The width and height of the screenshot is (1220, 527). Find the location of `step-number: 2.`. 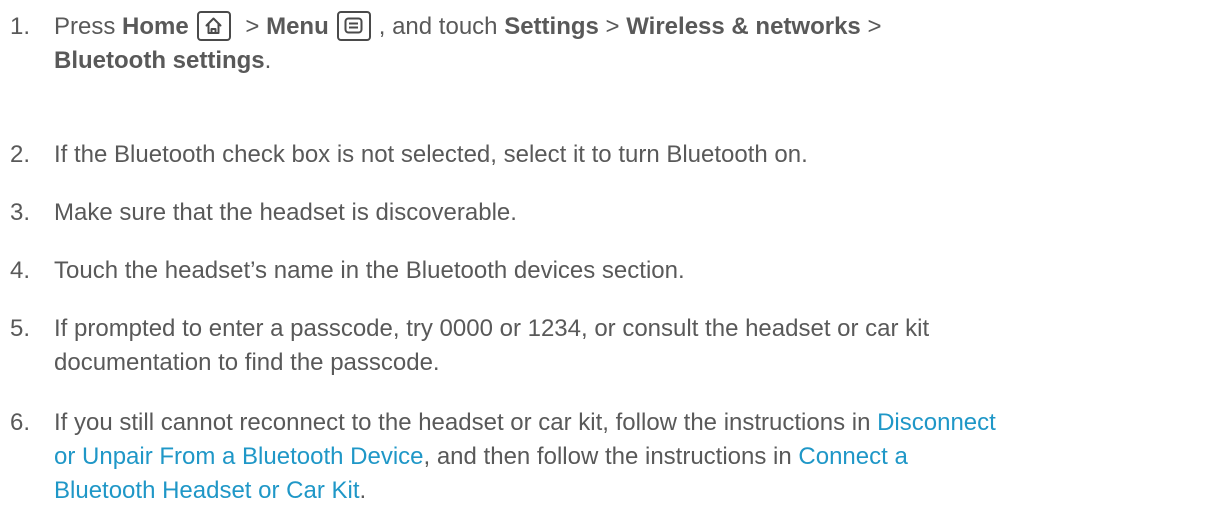

step-number: 2. is located at coordinates (20, 154).